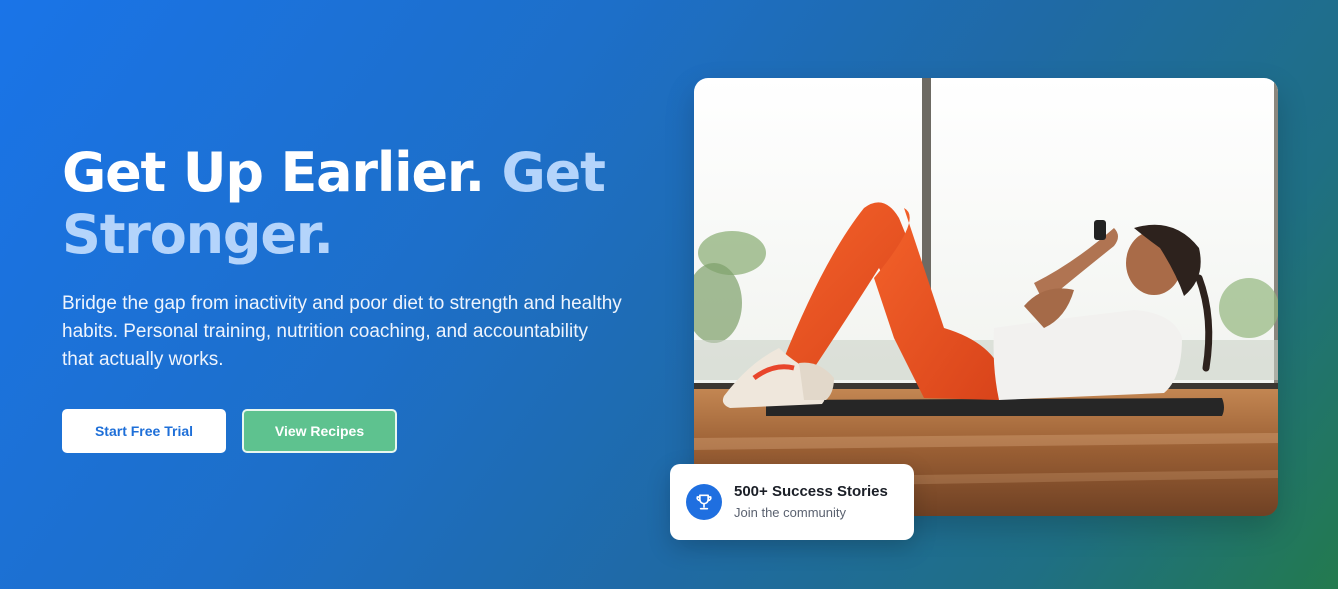  I want to click on stats-text: 500+ Success Stories Join the community, so click(811, 502).